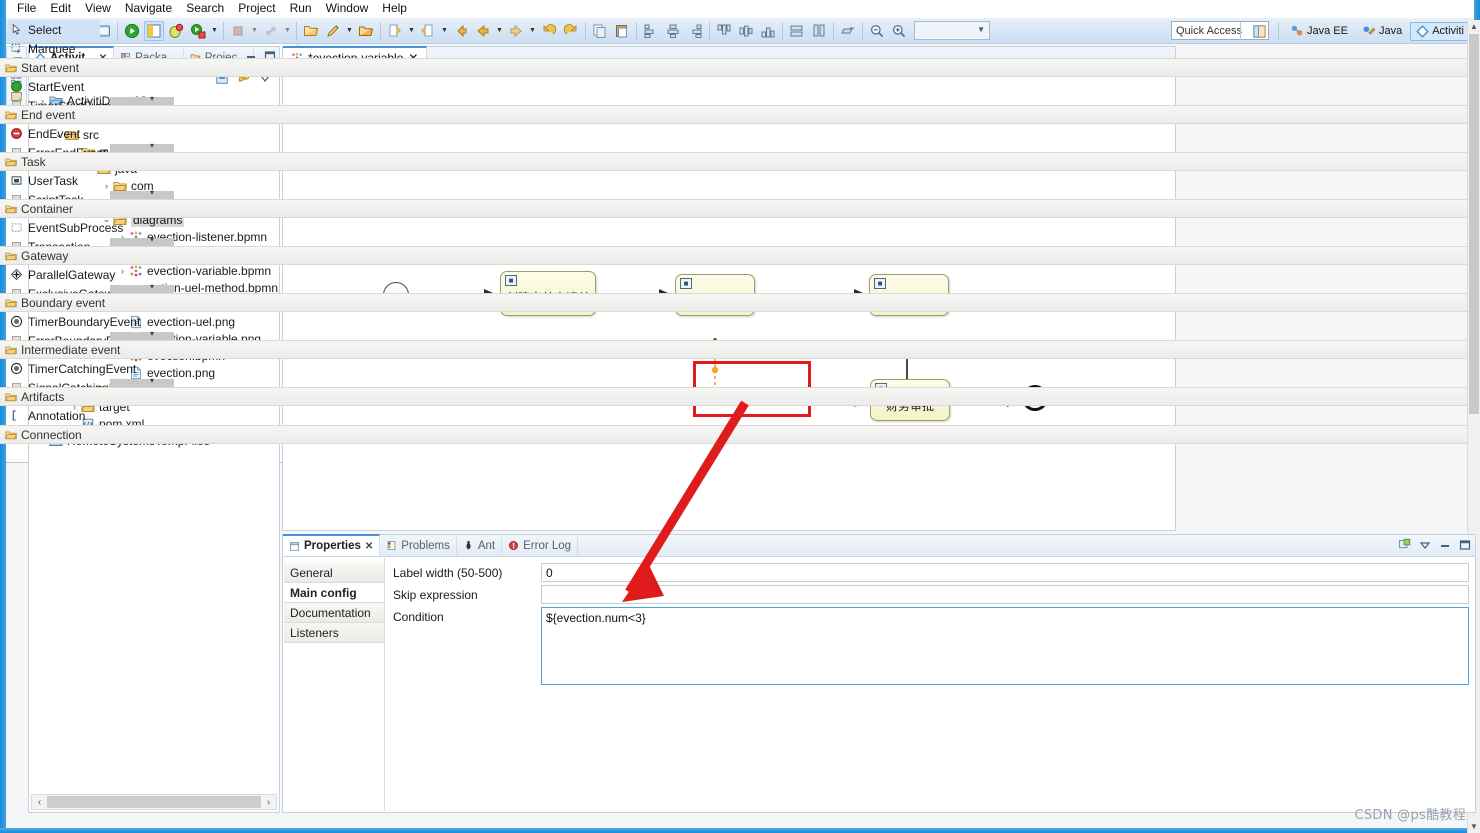  I want to click on palette-item-label: StartEvent, so click(56, 86).